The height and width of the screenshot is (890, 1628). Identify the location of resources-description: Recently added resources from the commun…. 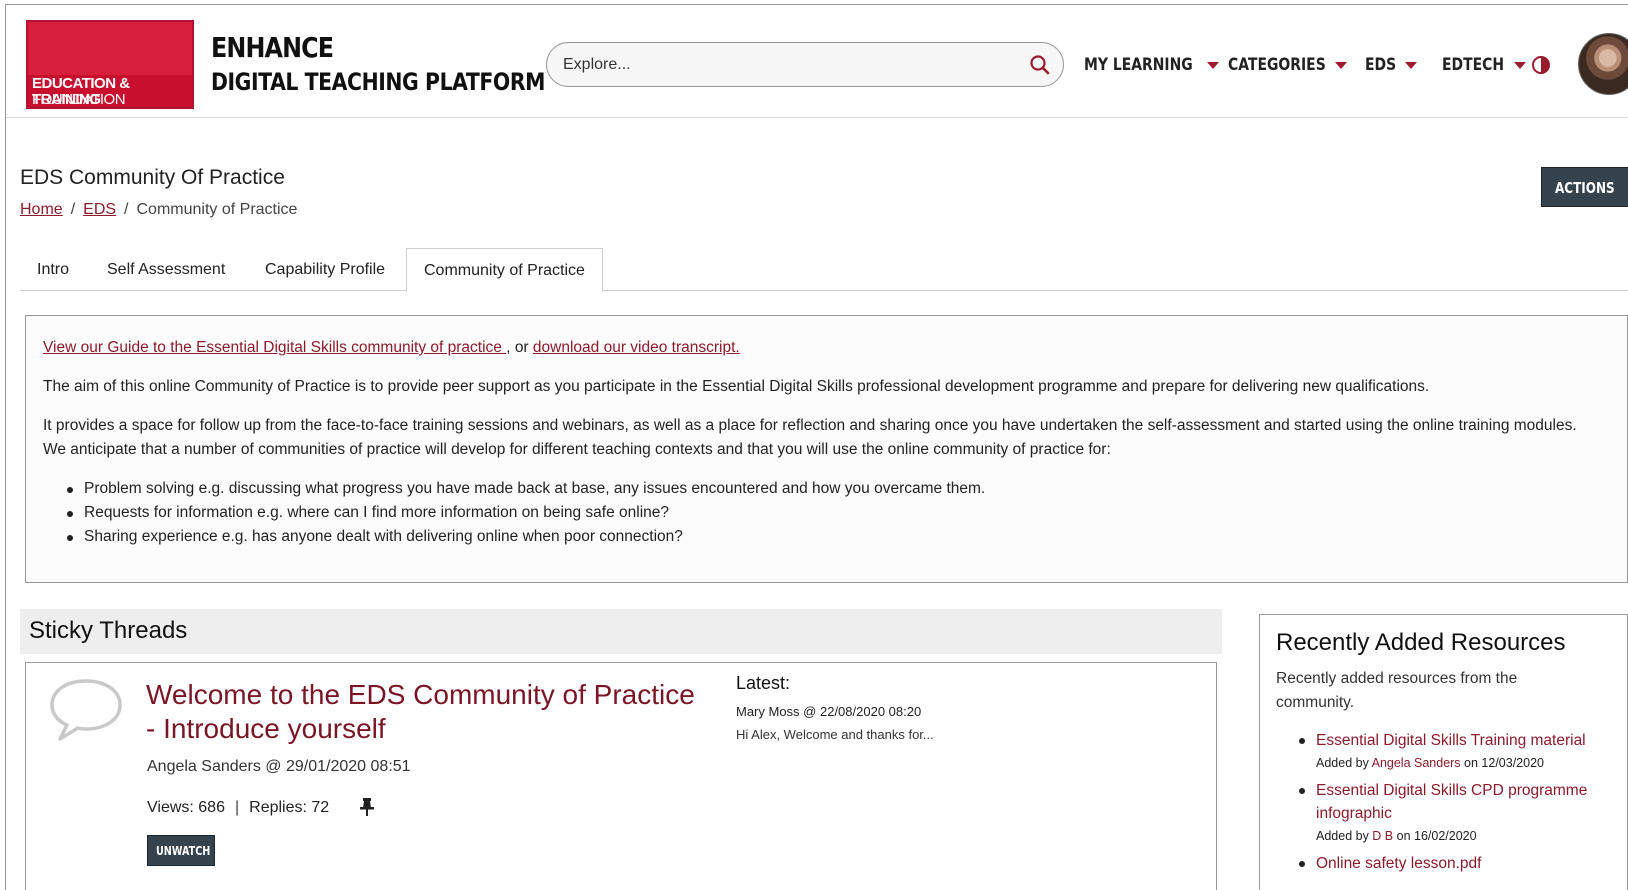
(1397, 690).